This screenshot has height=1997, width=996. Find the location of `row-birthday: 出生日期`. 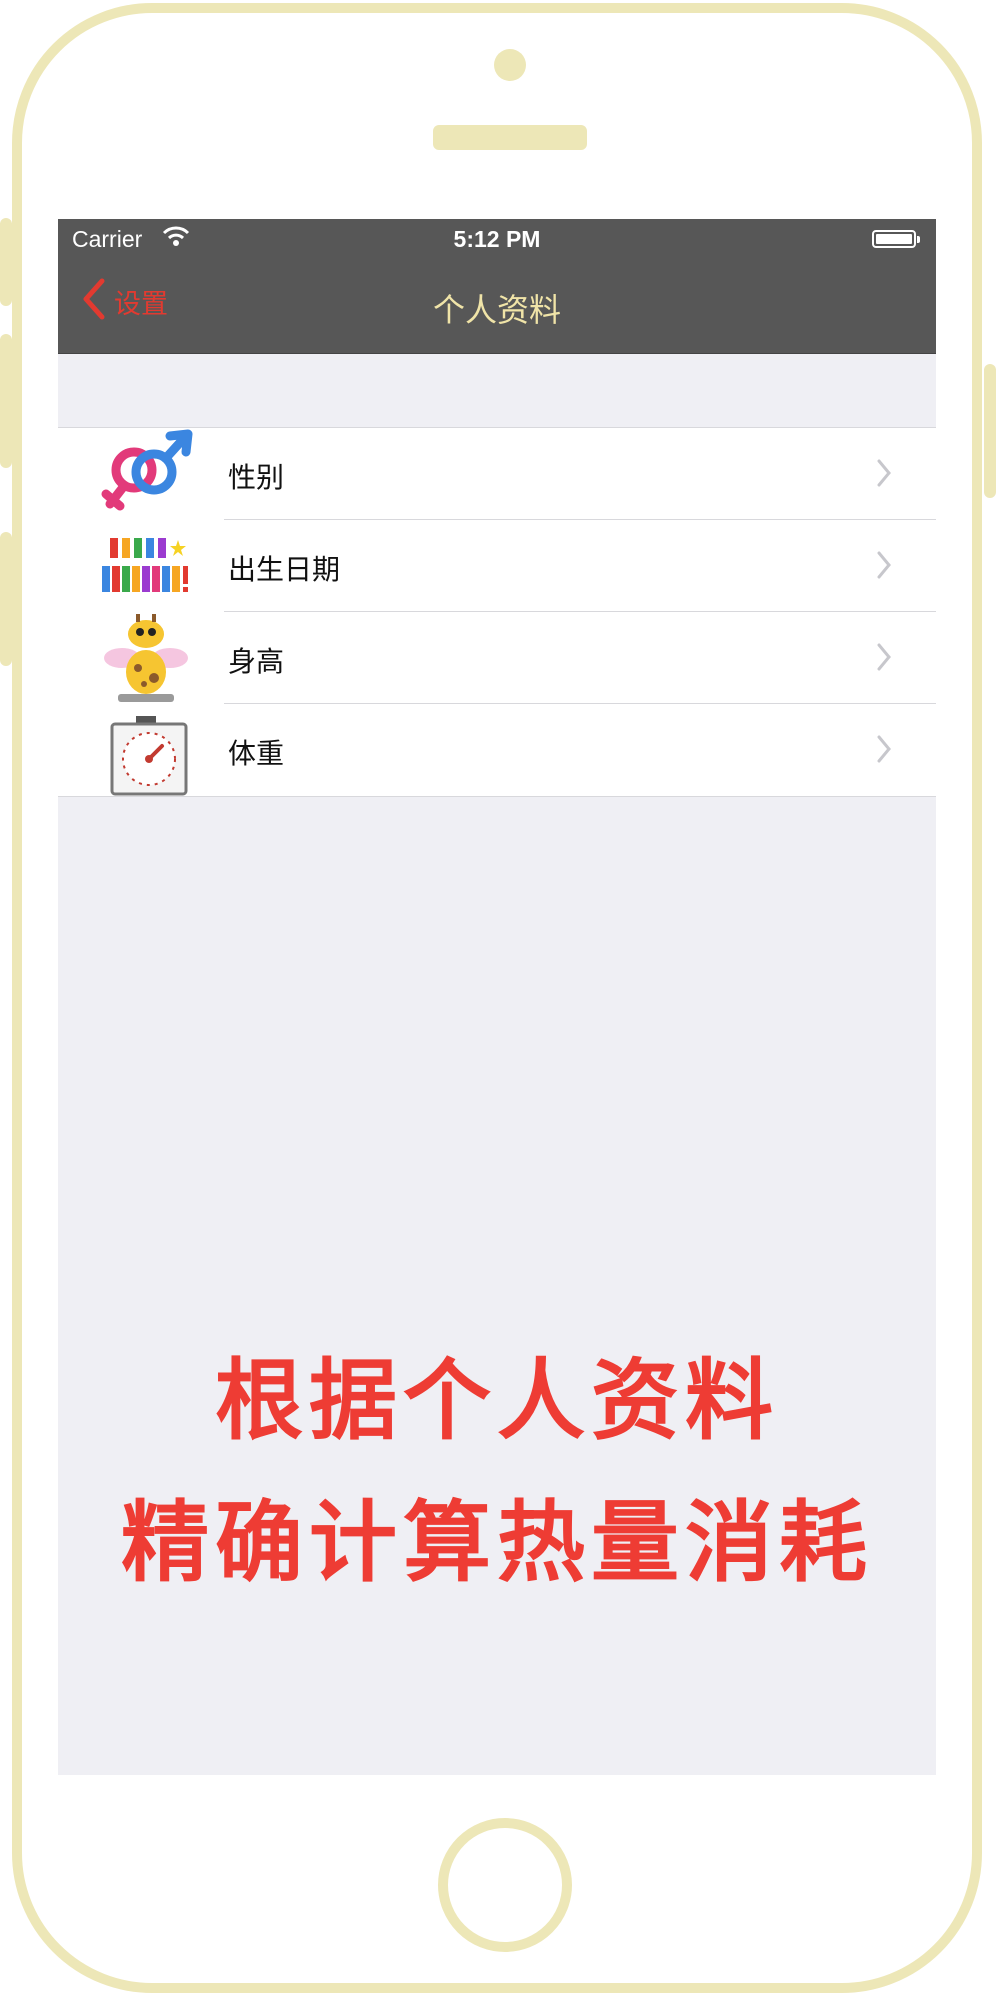

row-birthday: 出生日期 is located at coordinates (497, 566).